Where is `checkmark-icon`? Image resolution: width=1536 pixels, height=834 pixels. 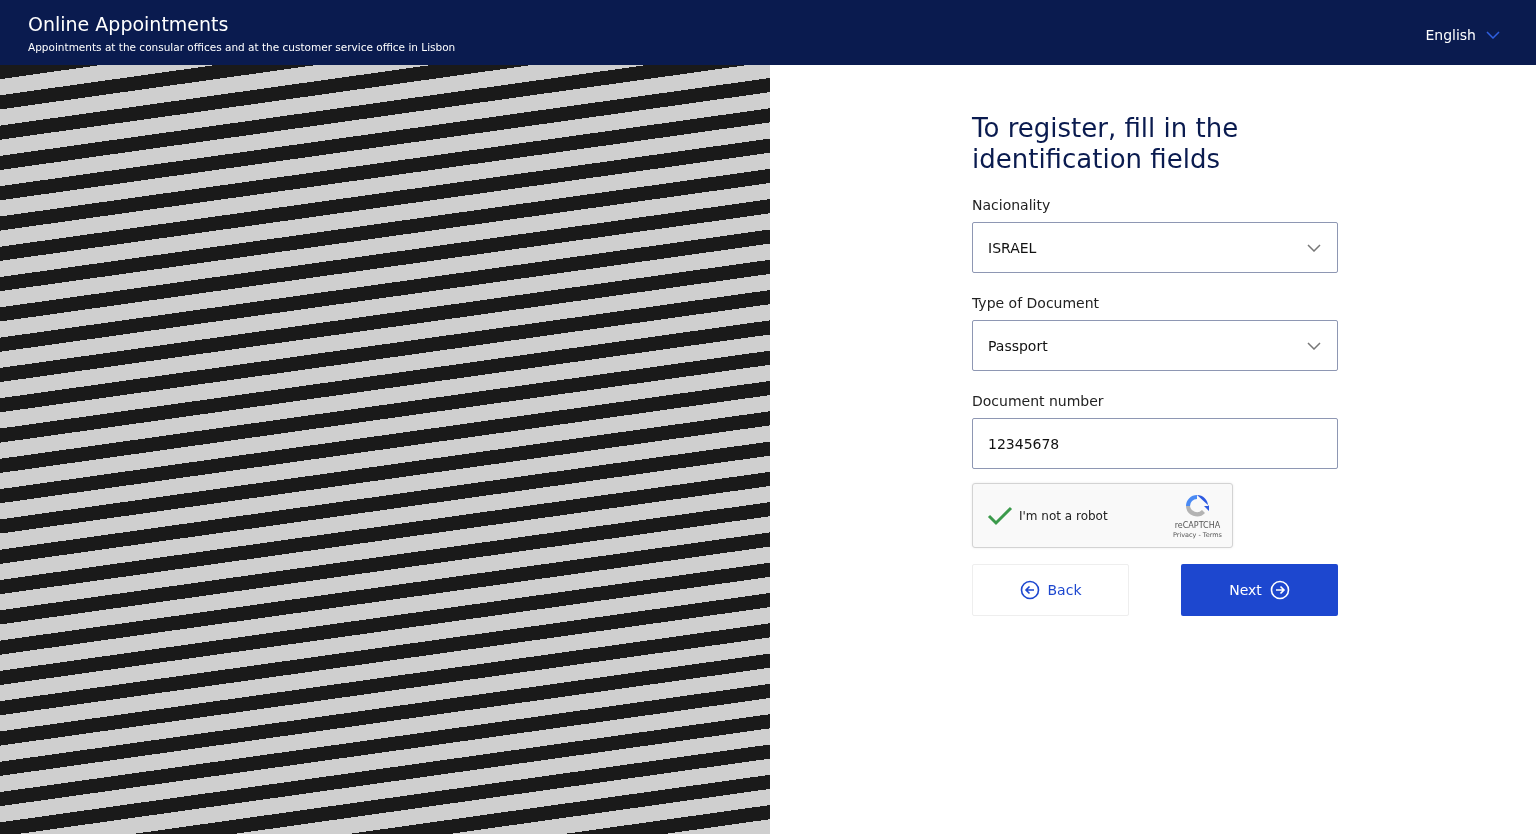
checkmark-icon is located at coordinates (1000, 515).